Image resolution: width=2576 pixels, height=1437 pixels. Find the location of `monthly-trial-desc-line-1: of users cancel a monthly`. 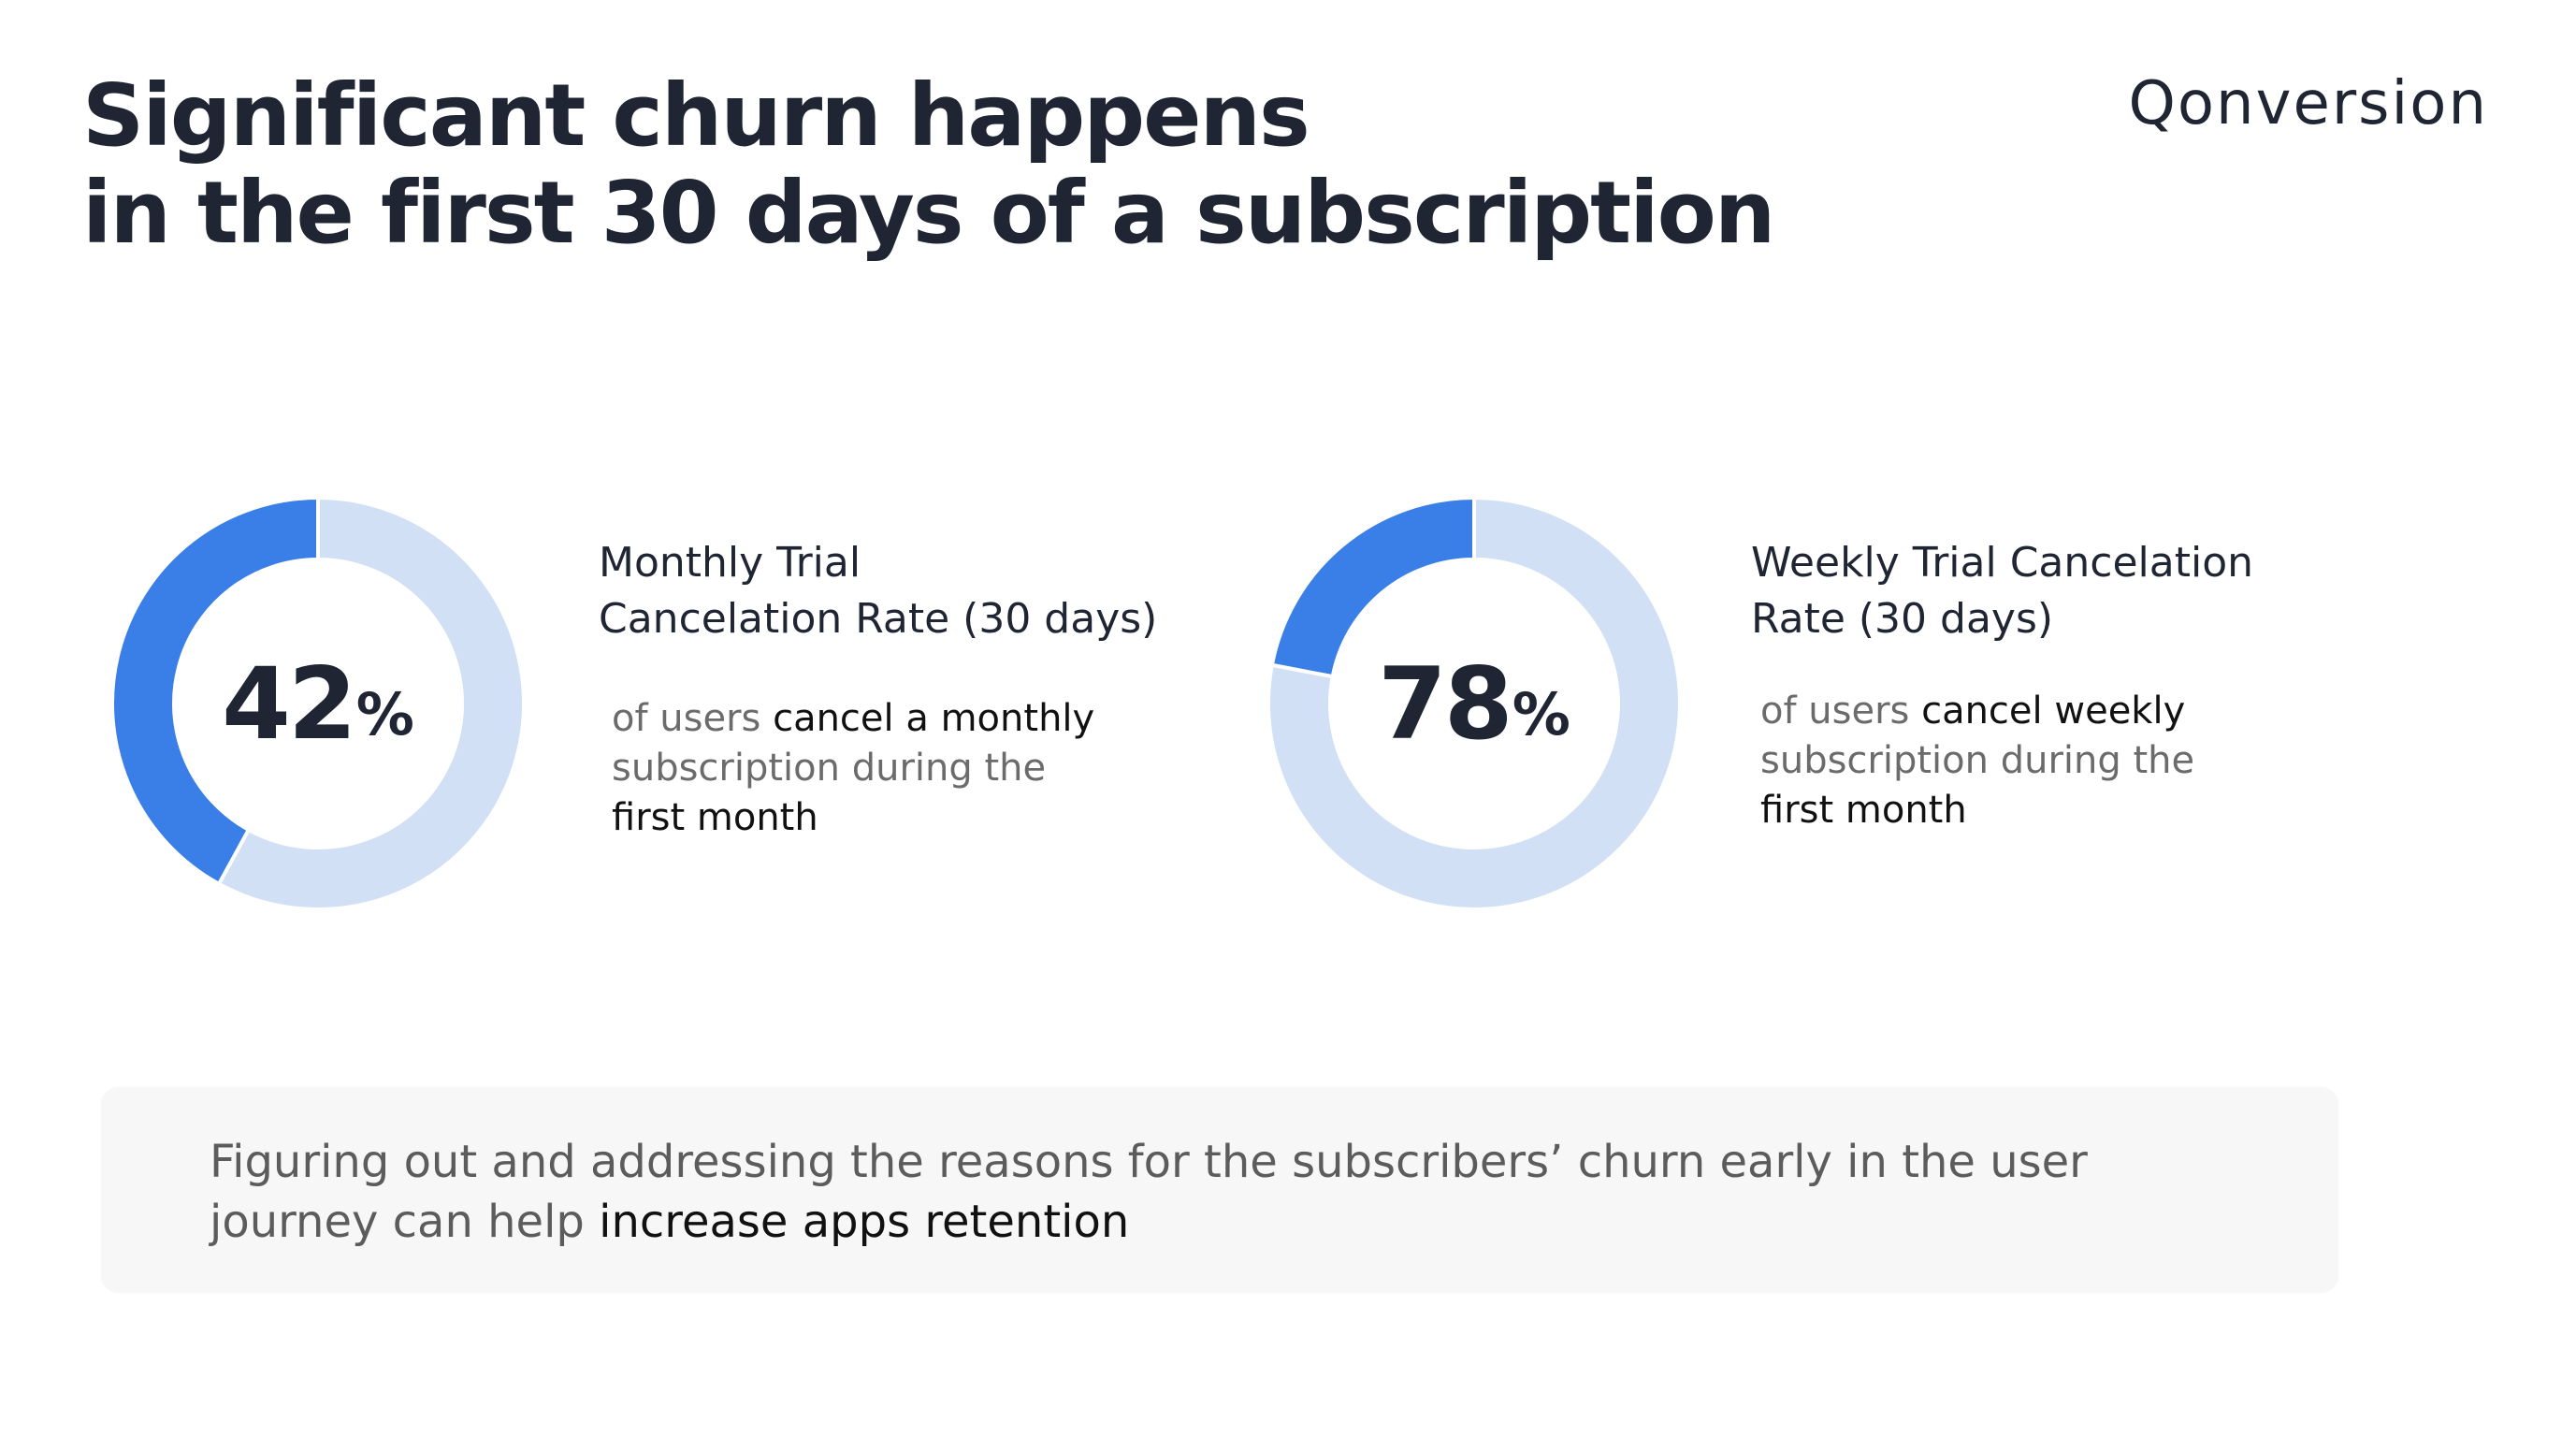

monthly-trial-desc-line-1: of users cancel a monthly is located at coordinates (853, 719).